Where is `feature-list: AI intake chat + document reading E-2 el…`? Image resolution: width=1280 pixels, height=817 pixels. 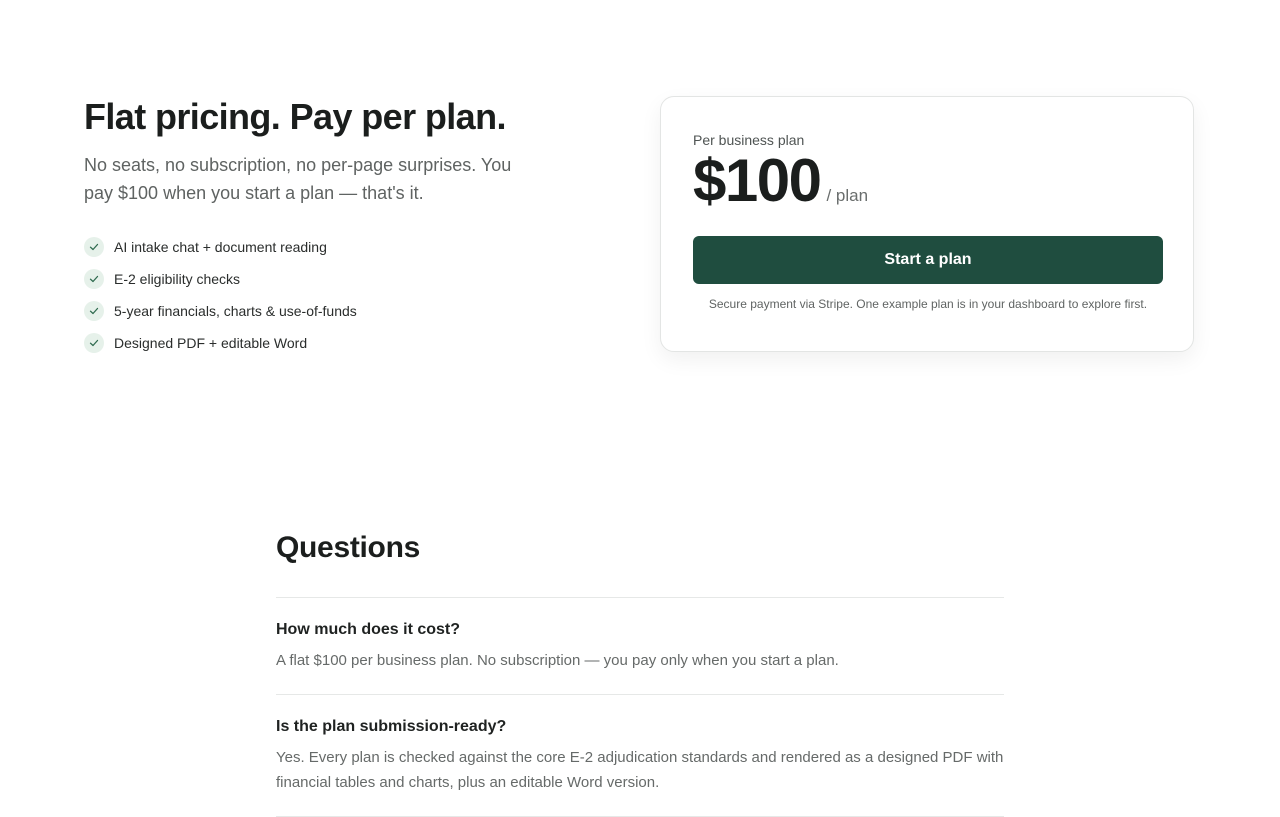
feature-list: AI intake chat + document reading E-2 el… is located at coordinates (314, 295).